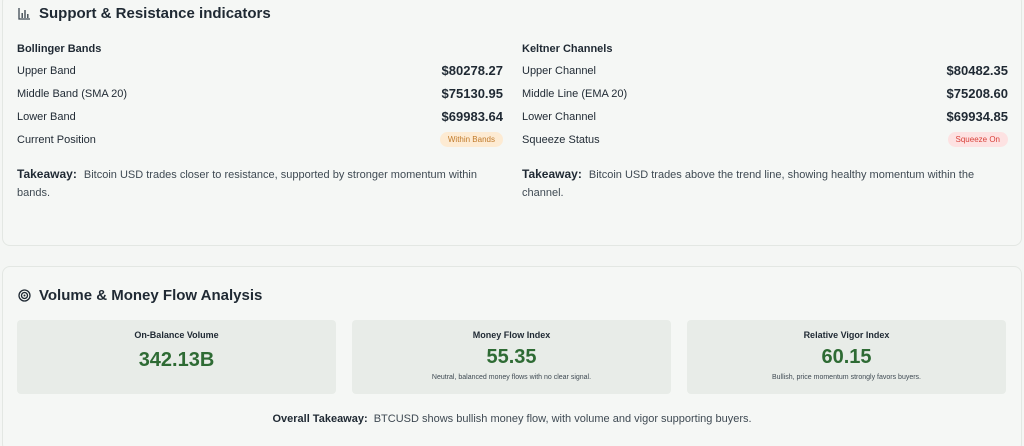  What do you see at coordinates (472, 93) in the screenshot?
I see `row-value: $75130.95` at bounding box center [472, 93].